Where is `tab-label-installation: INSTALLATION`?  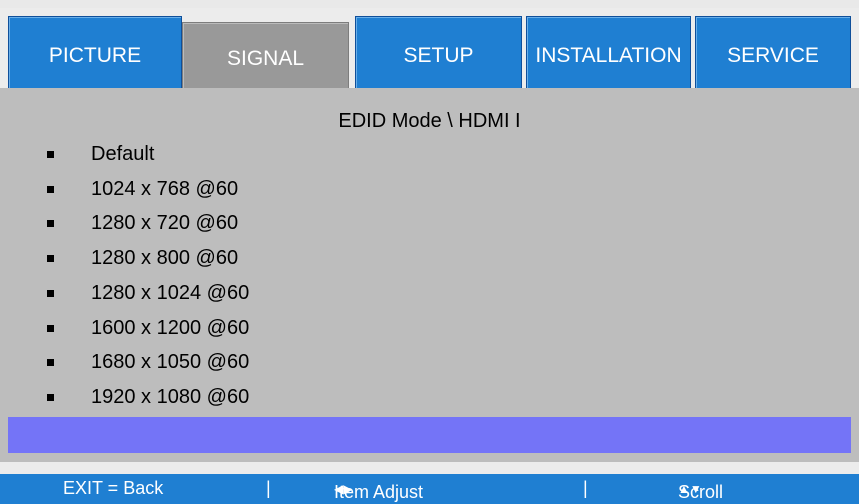 tab-label-installation: INSTALLATION is located at coordinates (608, 55).